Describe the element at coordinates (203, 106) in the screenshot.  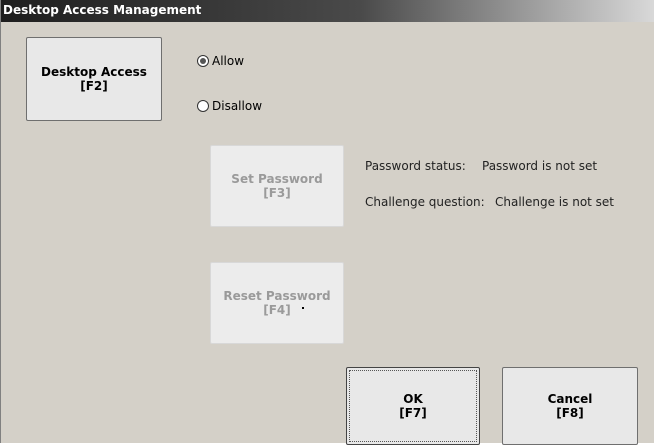
I see `radio-disallow-indicator` at that location.